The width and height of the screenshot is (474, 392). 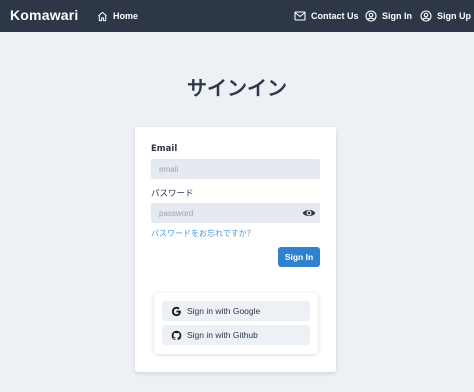 What do you see at coordinates (44, 15) in the screenshot?
I see `brand-logo: Komawari` at bounding box center [44, 15].